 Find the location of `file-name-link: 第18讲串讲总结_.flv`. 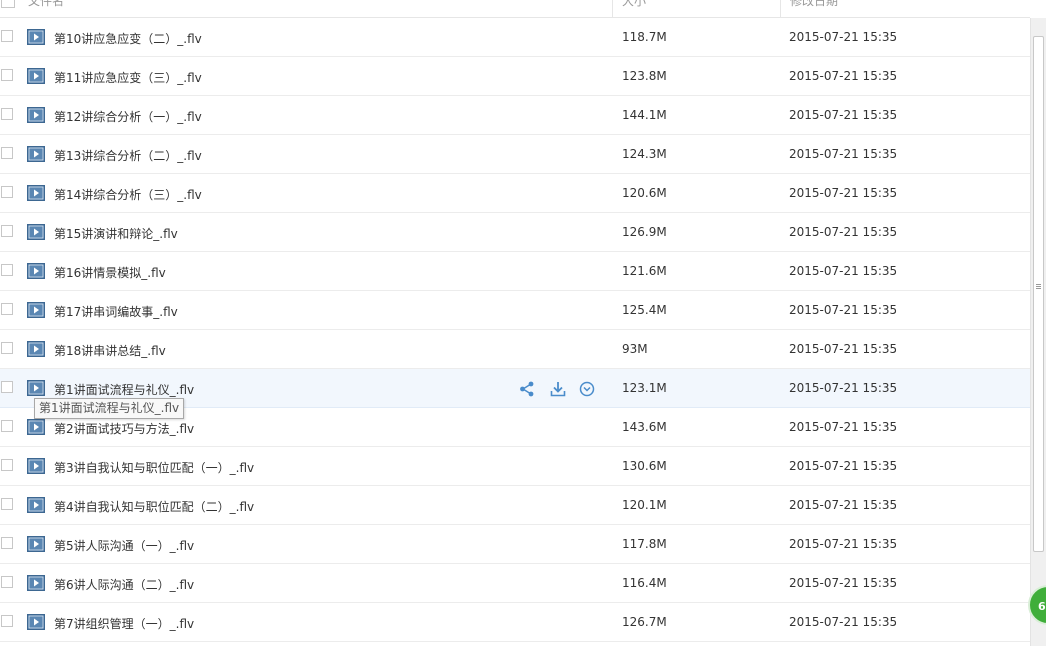

file-name-link: 第18讲串讲总结_.flv is located at coordinates (110, 350).